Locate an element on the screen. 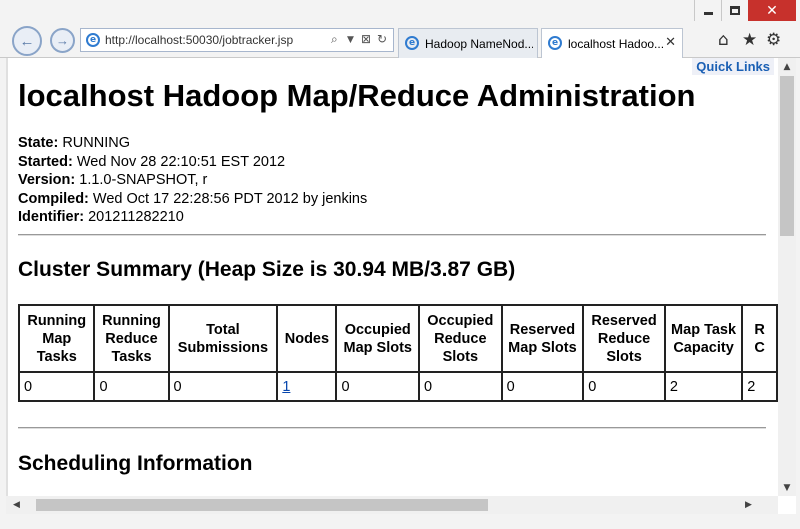 Image resolution: width=800 pixels, height=529 pixels. column-header: Reserved Reduce Slots is located at coordinates (624, 338).